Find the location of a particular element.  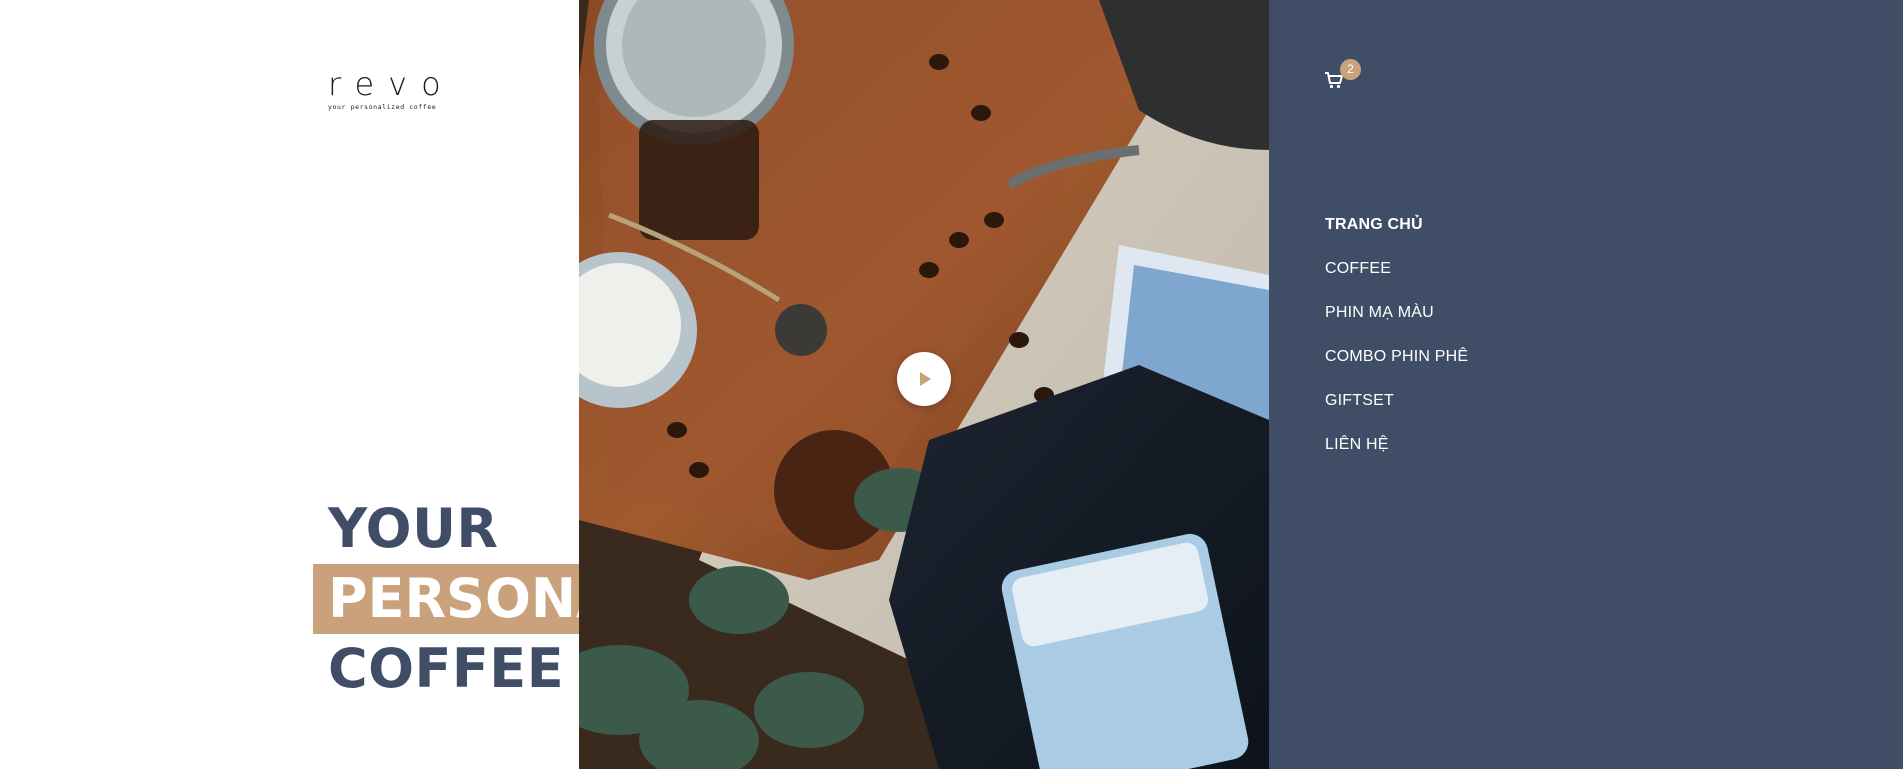

cart-count-badge: 2 is located at coordinates (1350, 69).